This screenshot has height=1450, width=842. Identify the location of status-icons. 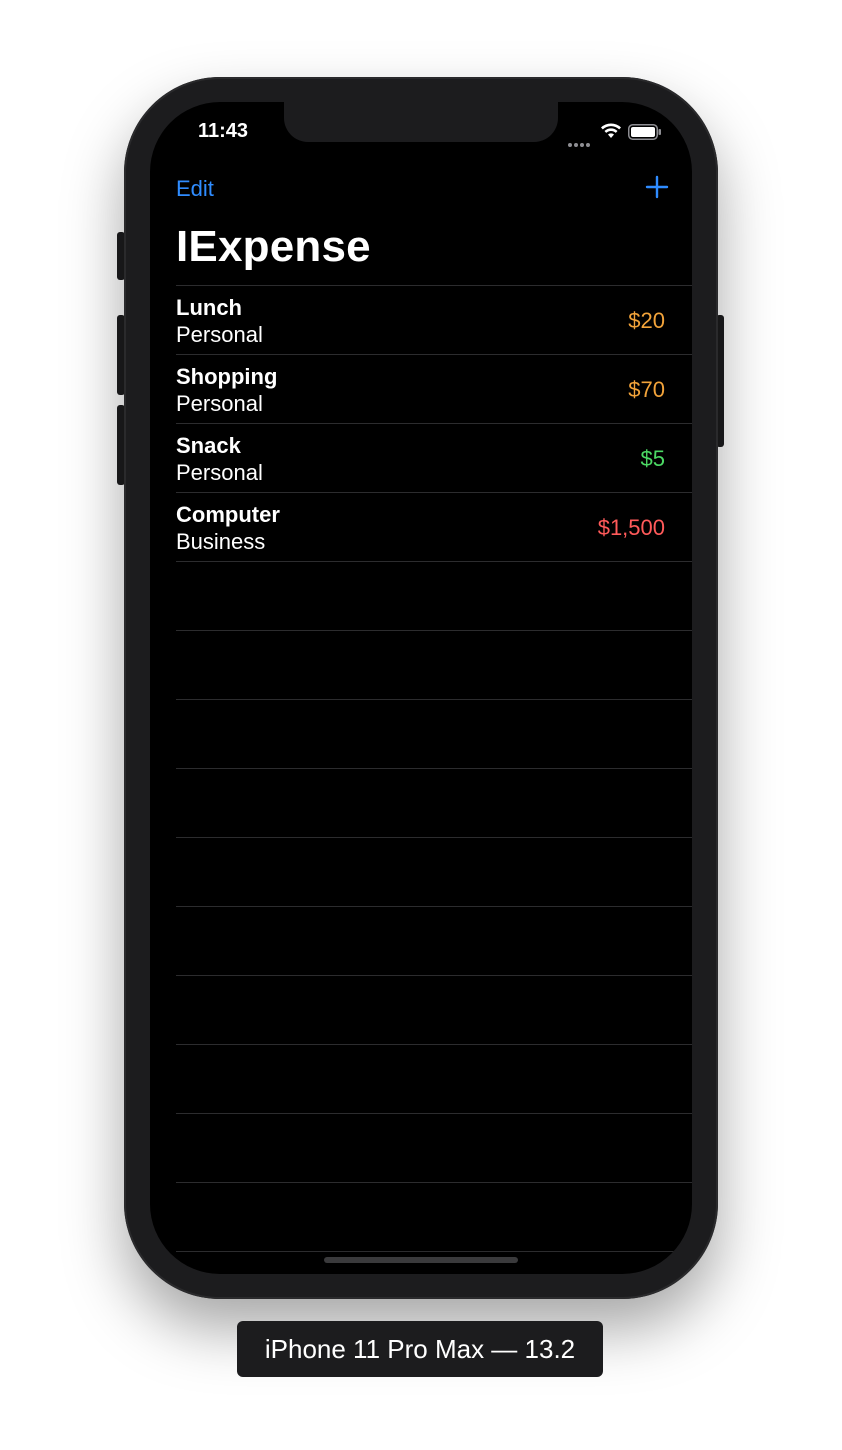
(618, 134).